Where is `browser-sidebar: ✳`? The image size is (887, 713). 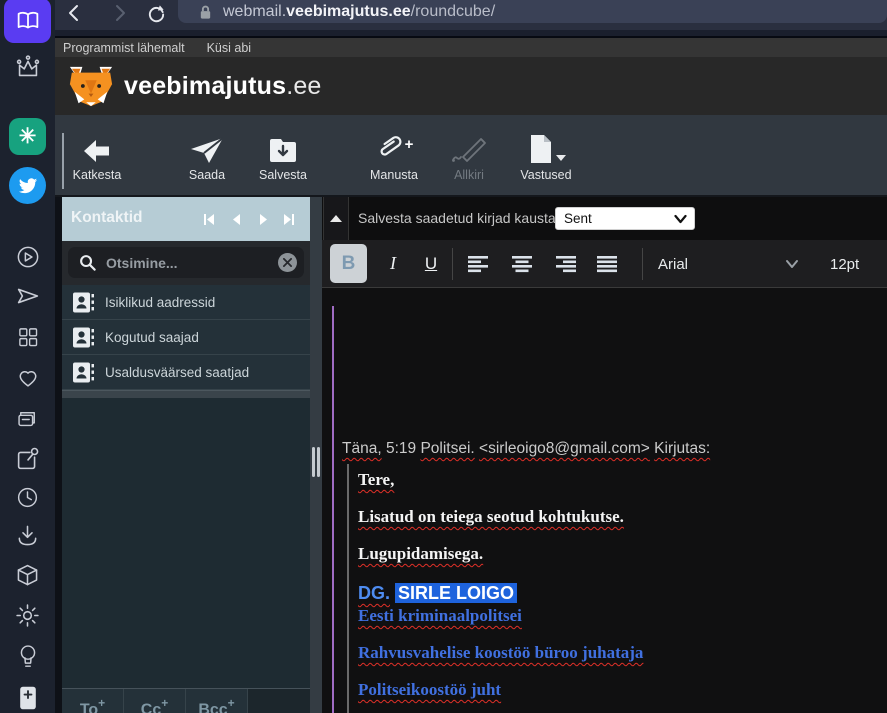 browser-sidebar: ✳ is located at coordinates (27, 356).